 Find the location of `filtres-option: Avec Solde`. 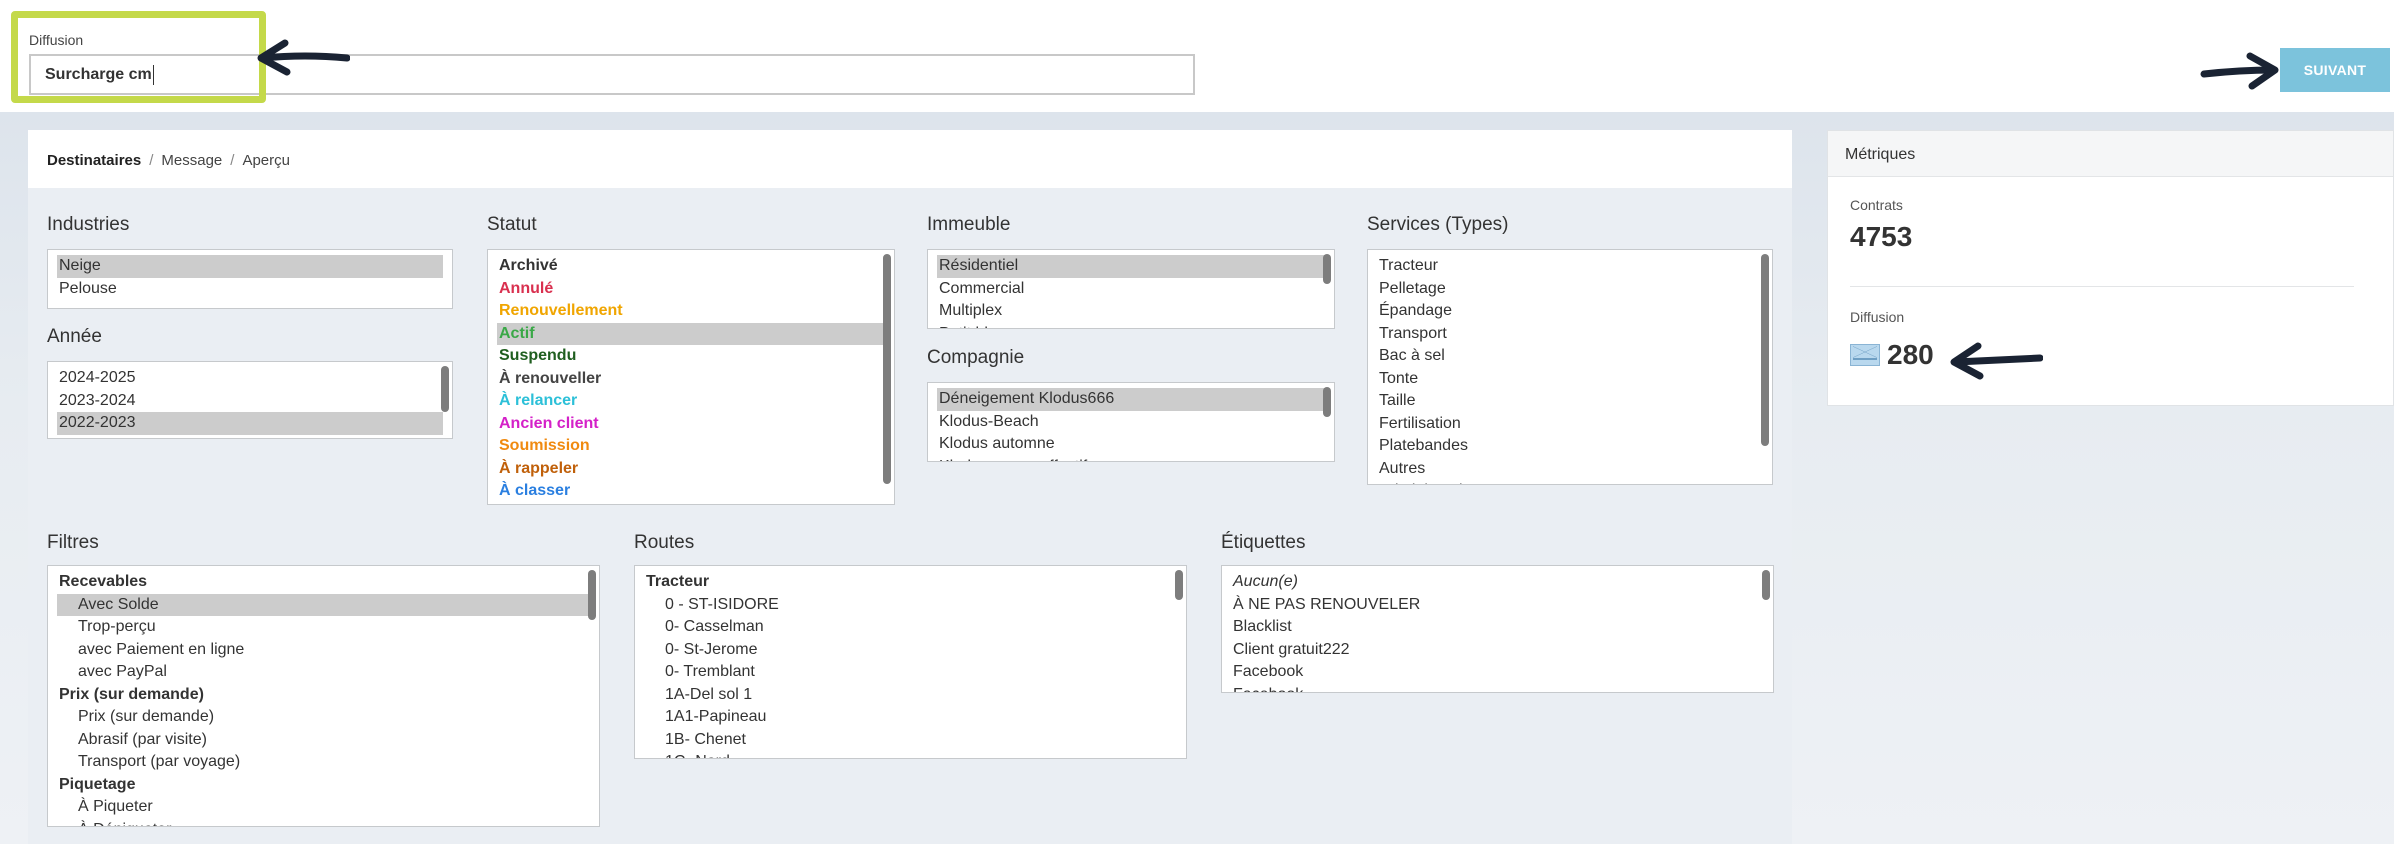

filtres-option: Avec Solde is located at coordinates (323, 604).